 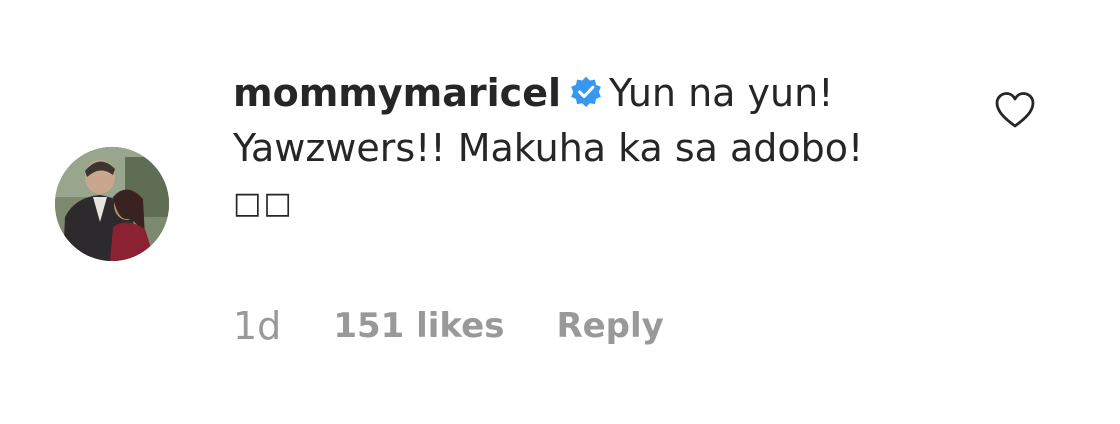 I want to click on avatar-photo, so click(x=112, y=204).